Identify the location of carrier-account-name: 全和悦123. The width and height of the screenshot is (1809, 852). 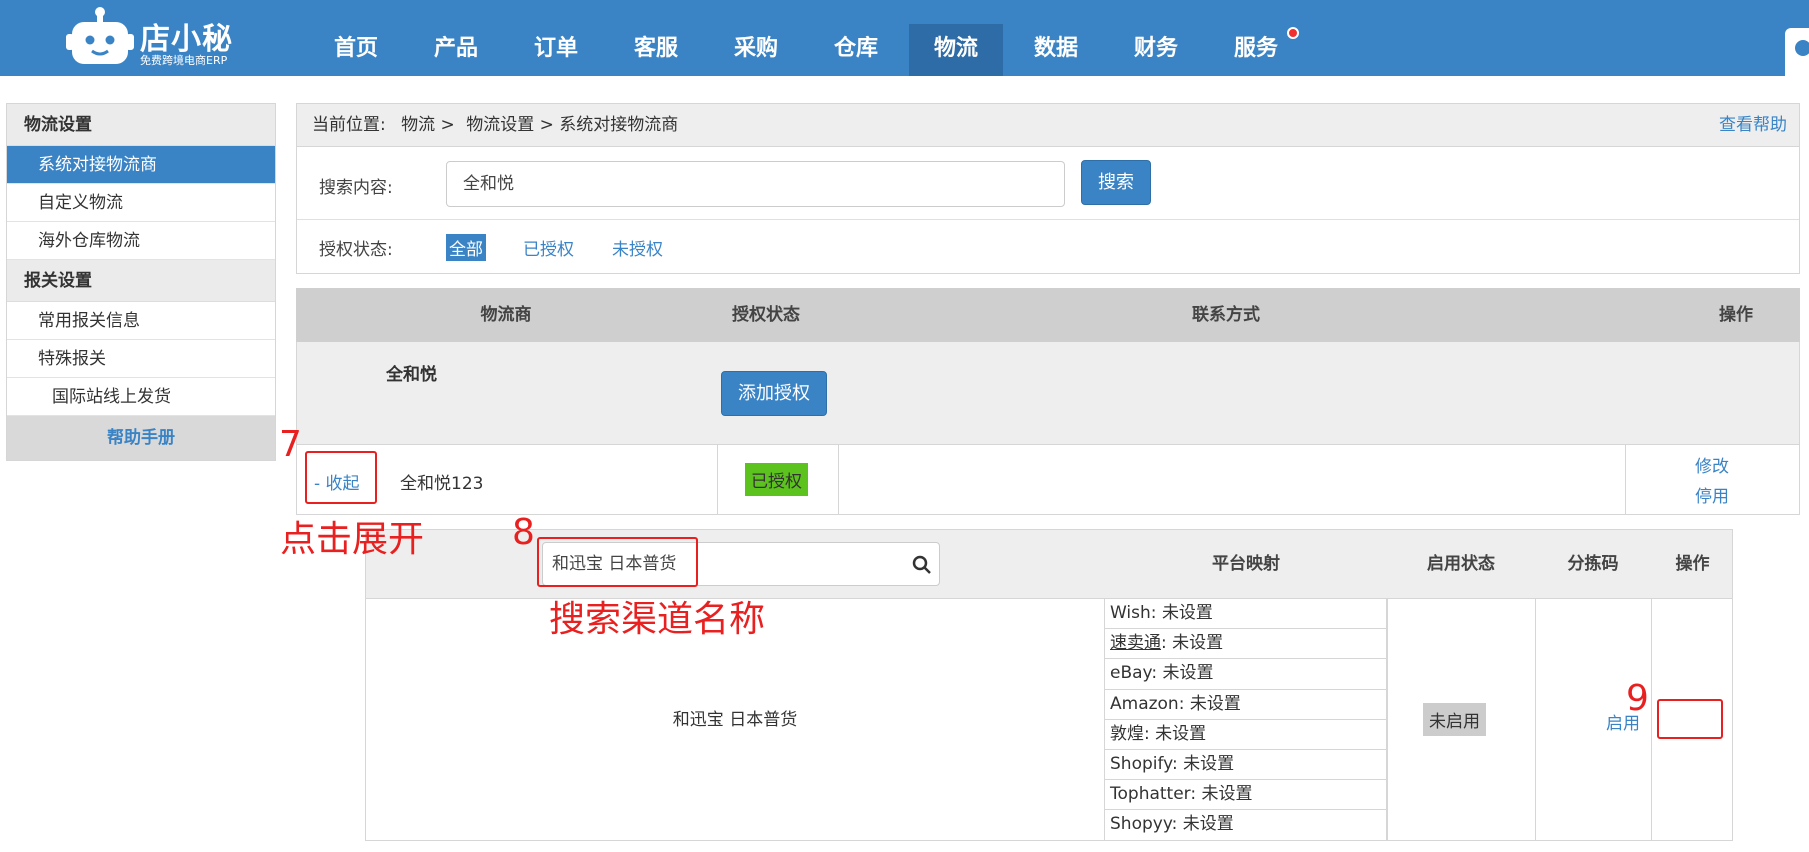
(442, 484).